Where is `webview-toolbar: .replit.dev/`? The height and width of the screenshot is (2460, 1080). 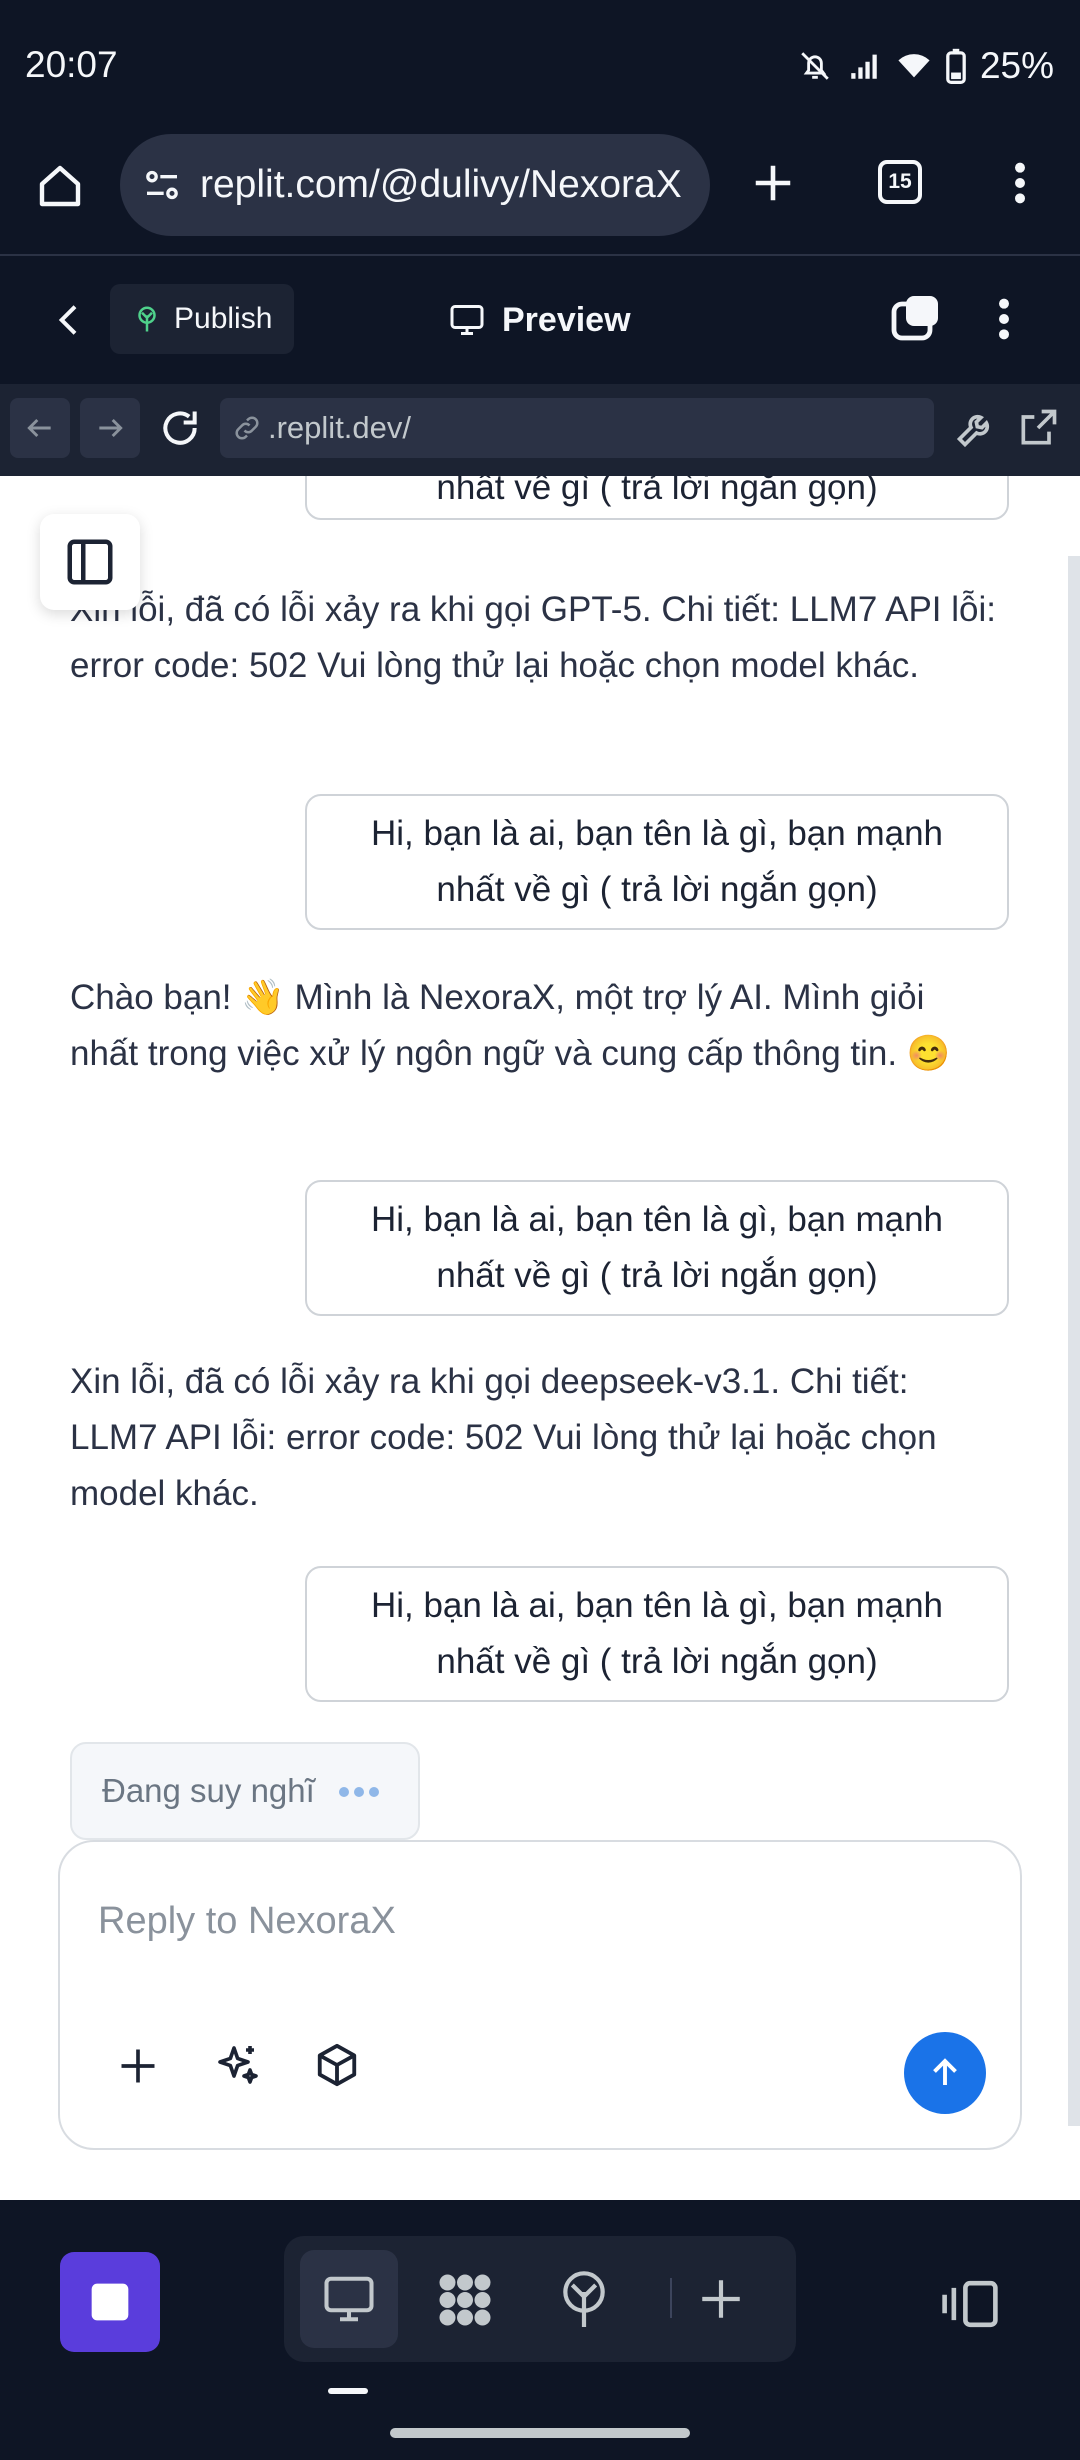 webview-toolbar: .replit.dev/ is located at coordinates (540, 430).